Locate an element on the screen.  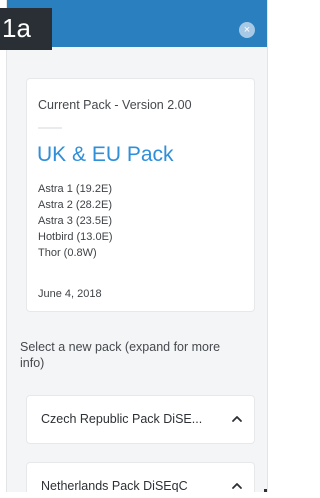
step-badge: 1a is located at coordinates (26, 29).